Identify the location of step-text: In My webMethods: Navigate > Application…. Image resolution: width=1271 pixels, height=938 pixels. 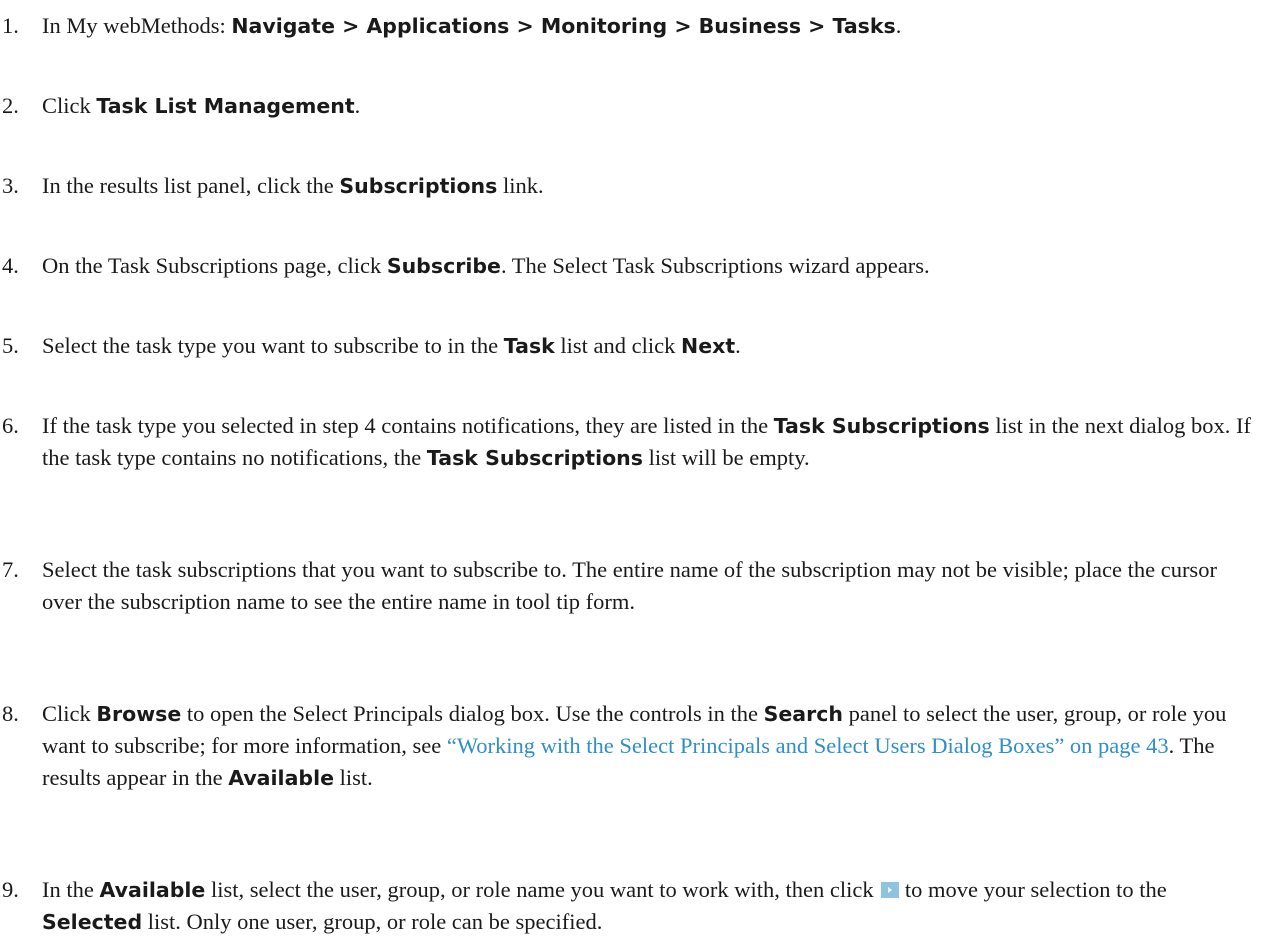
(472, 25).